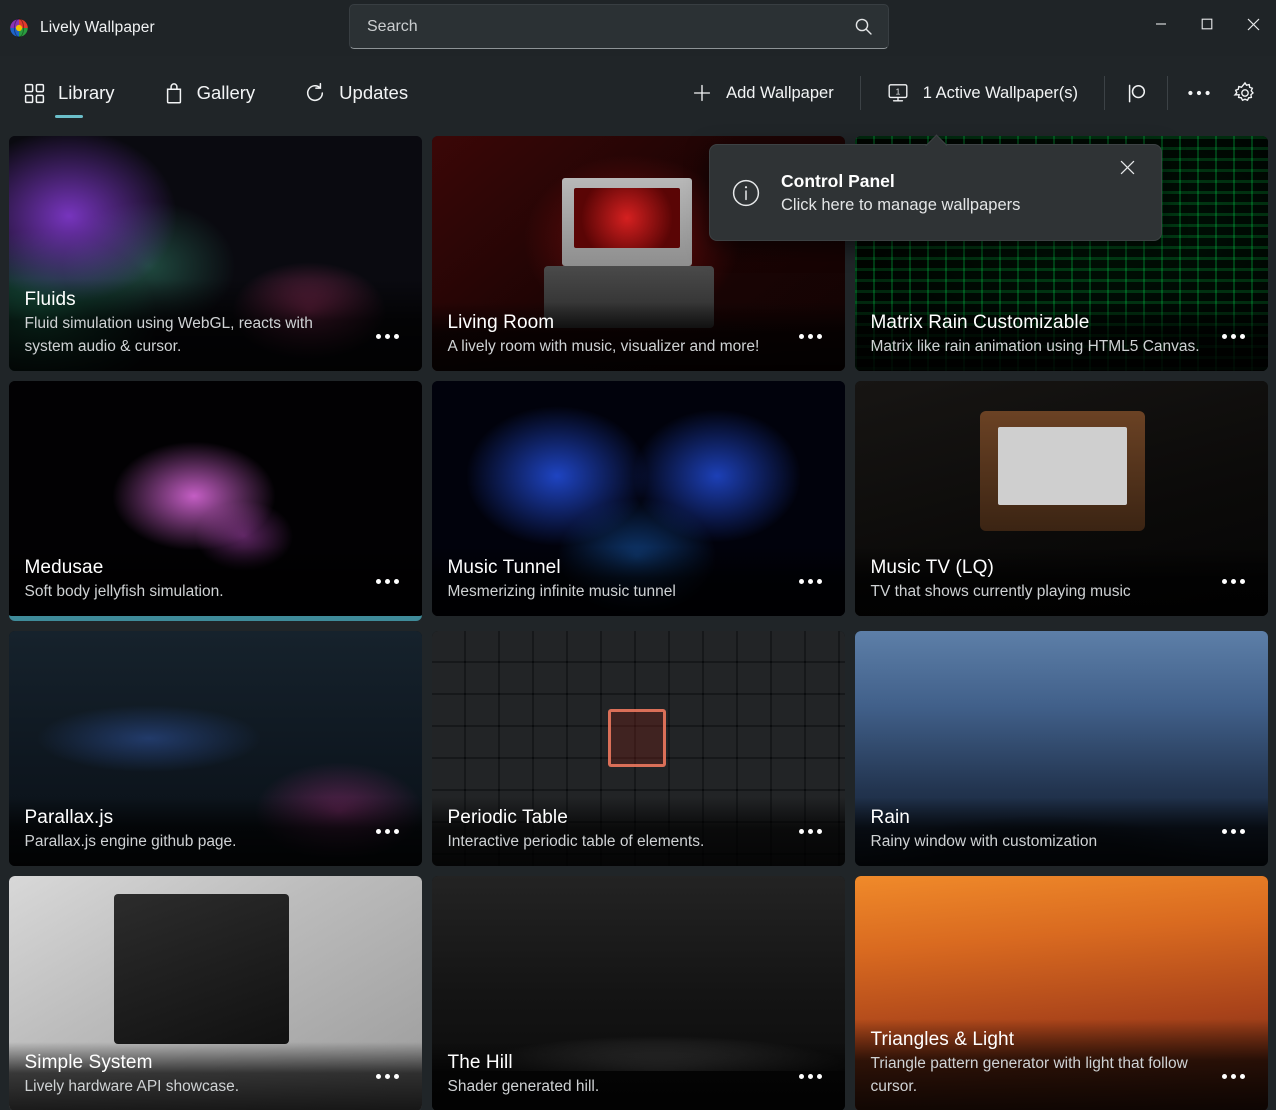  I want to click on card-overlay: The Hill Shader generated hill., so click(638, 1076).